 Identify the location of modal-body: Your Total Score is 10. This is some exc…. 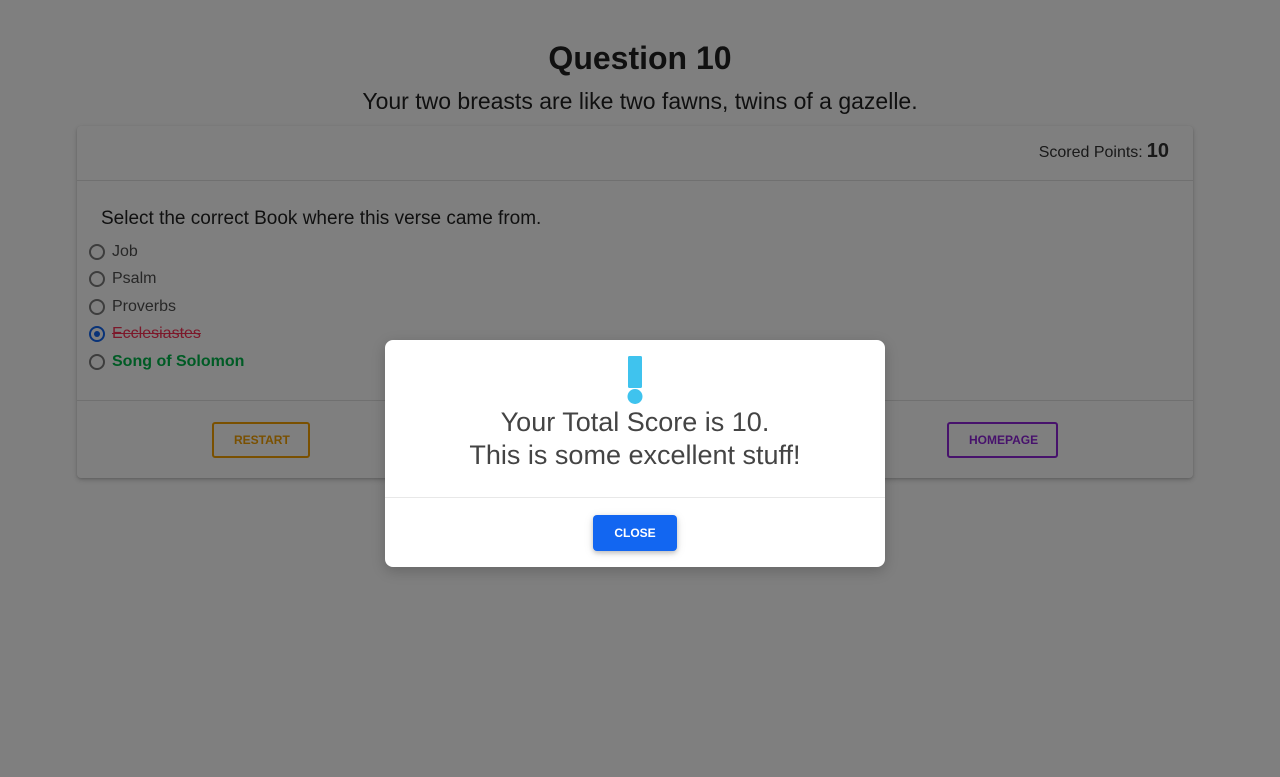
(635, 419).